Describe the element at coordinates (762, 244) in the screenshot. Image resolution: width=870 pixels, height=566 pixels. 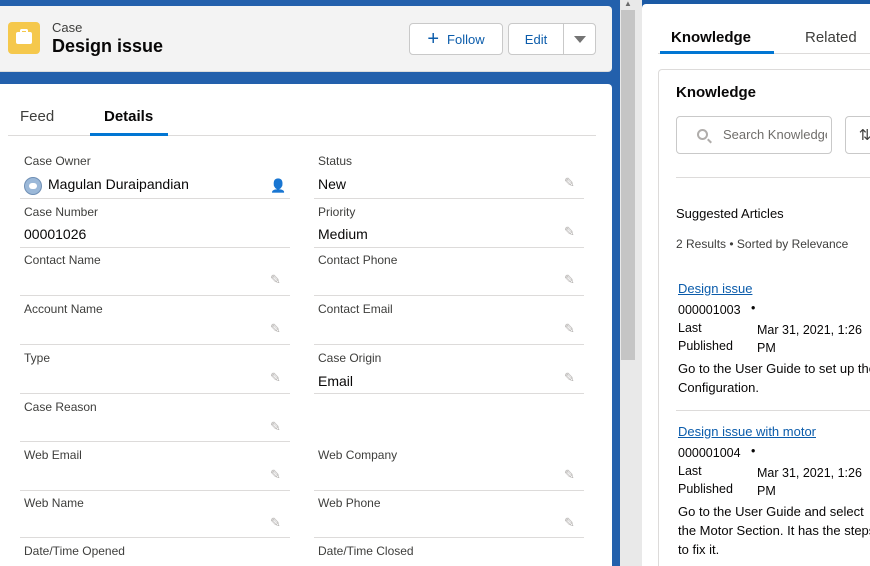
I see `results-summary: 2 Results • Sorted by Relevance` at that location.